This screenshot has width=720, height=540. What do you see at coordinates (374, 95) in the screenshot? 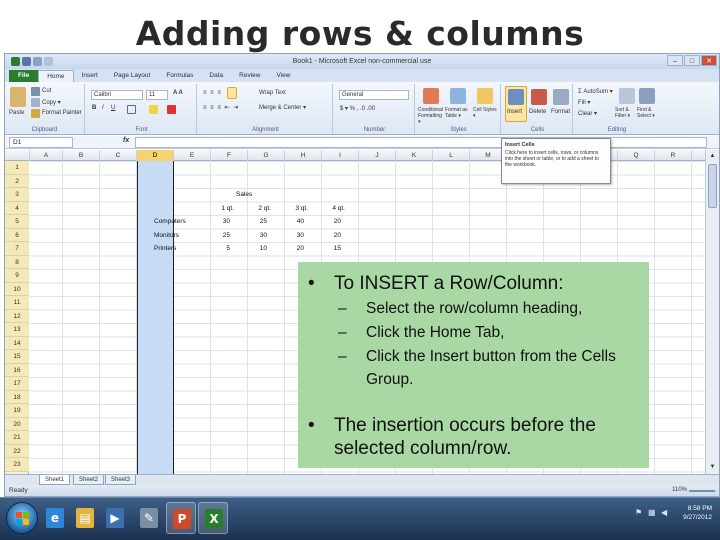
I see `number-format-select: General` at bounding box center [374, 95].